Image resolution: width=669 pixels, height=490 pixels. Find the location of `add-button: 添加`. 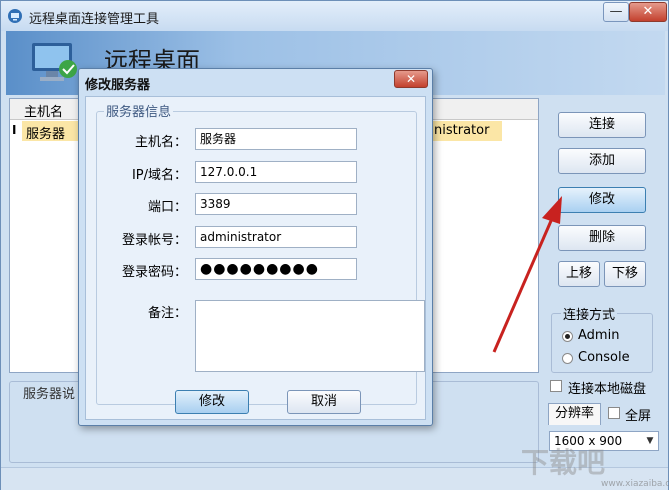

add-button: 添加 is located at coordinates (602, 161).